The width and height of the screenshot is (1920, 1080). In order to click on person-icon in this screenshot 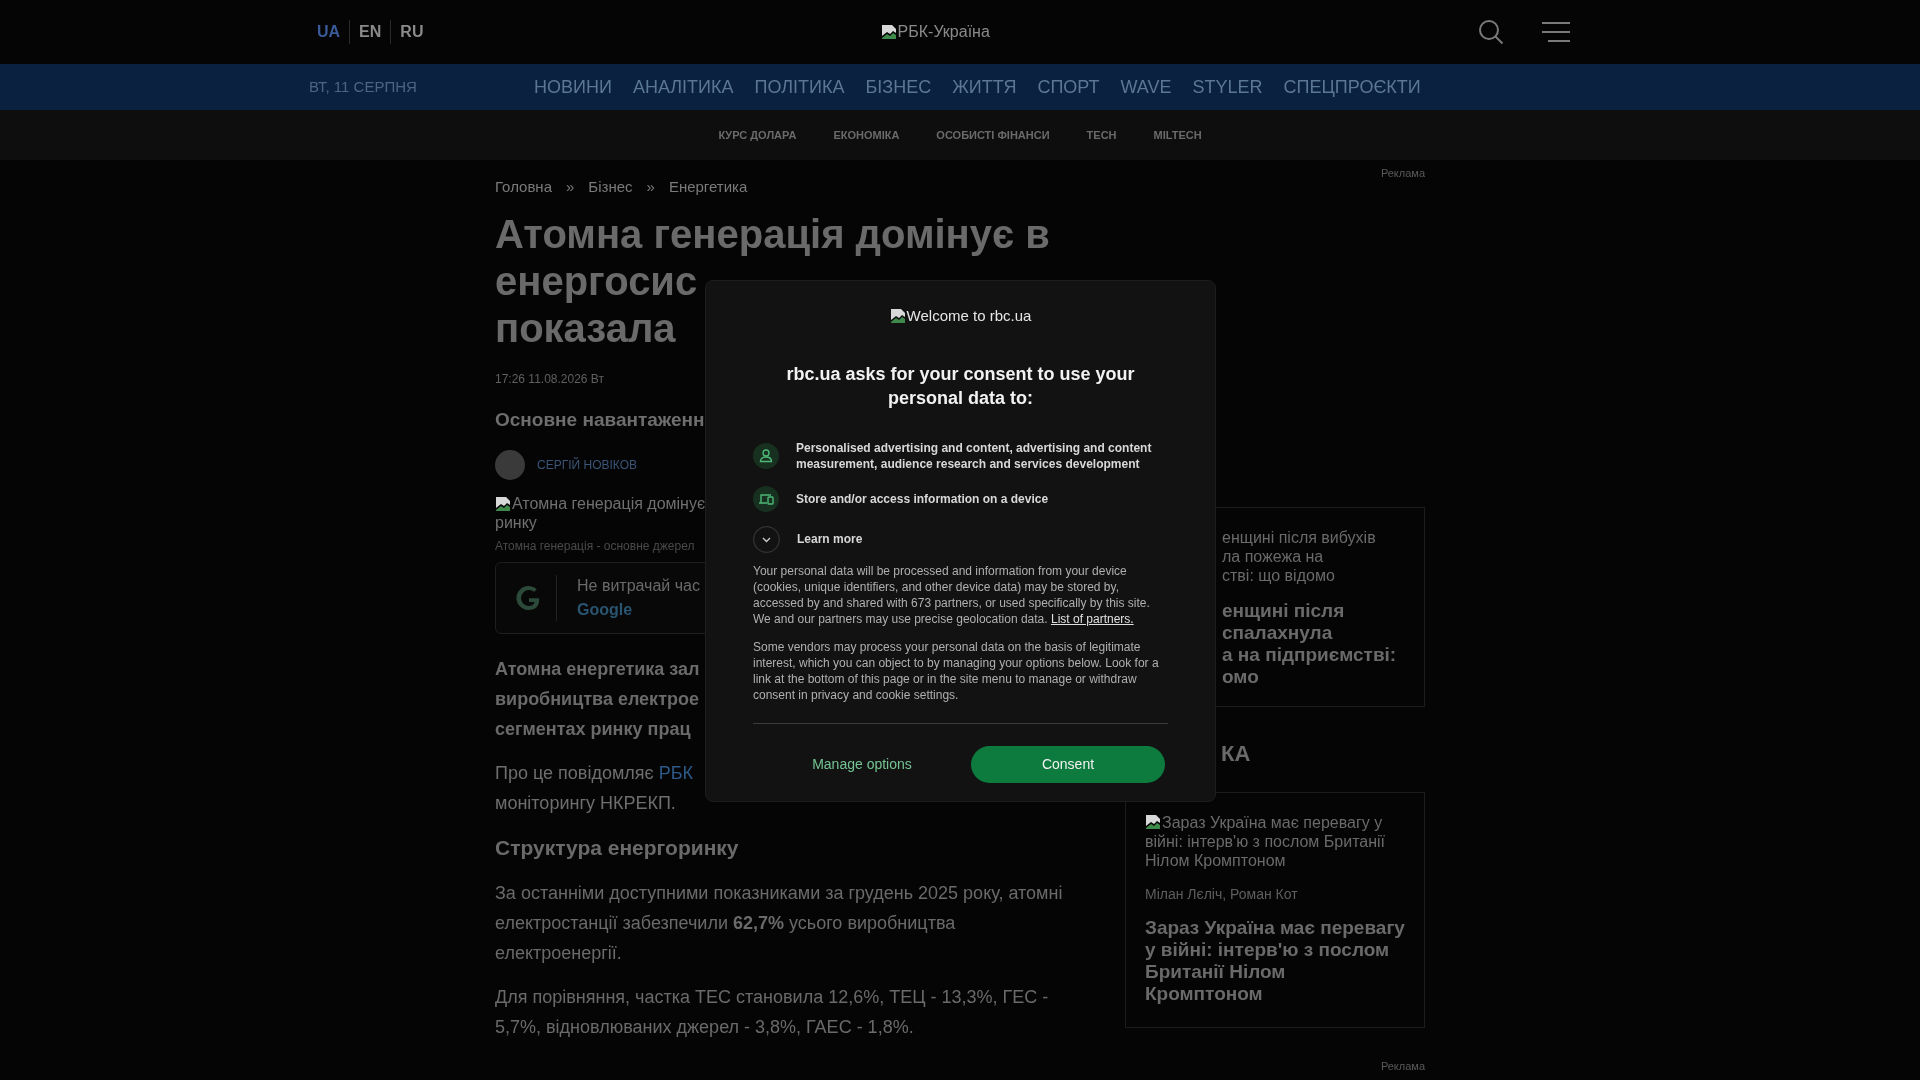, I will do `click(766, 455)`.